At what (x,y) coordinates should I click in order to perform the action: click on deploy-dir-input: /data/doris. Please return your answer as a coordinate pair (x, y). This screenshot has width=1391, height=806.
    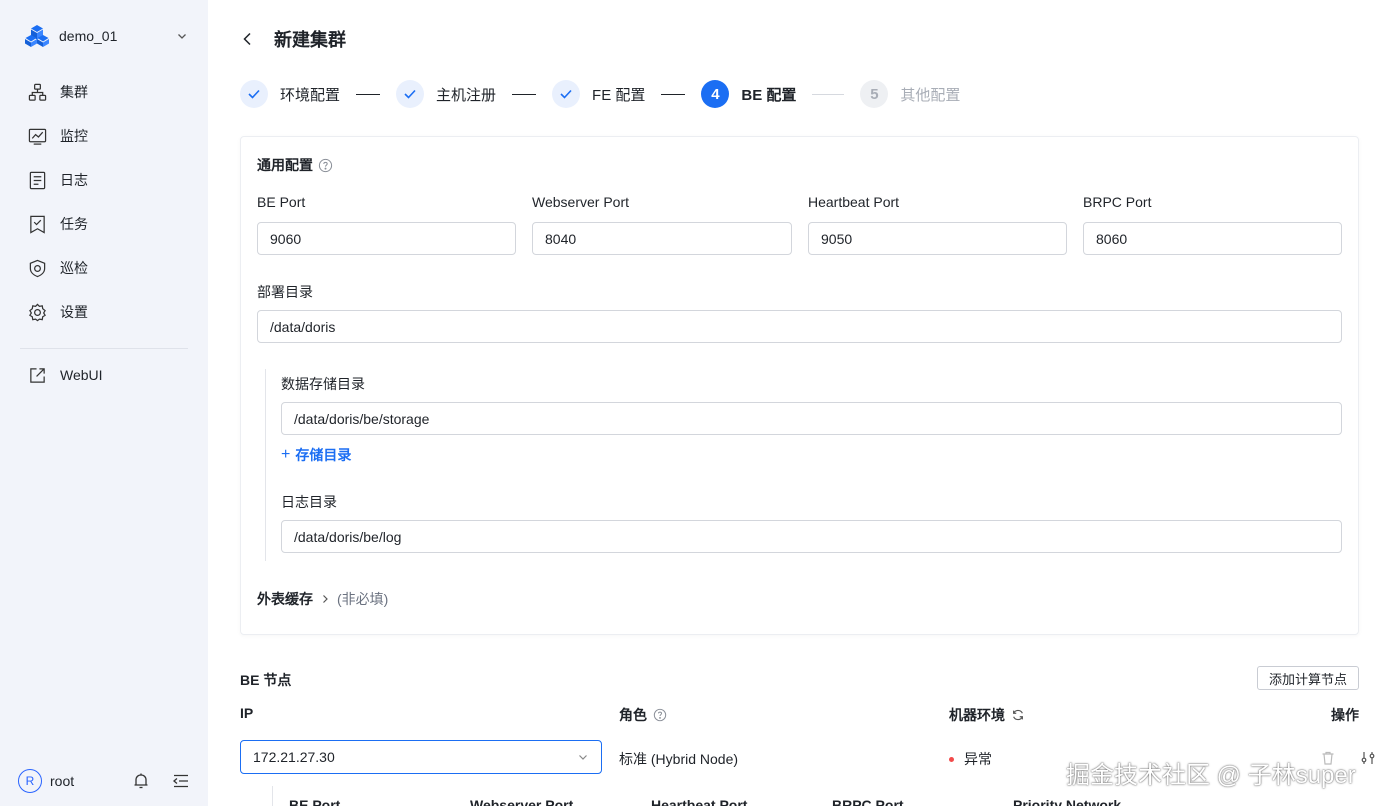
    Looking at the image, I should click on (799, 326).